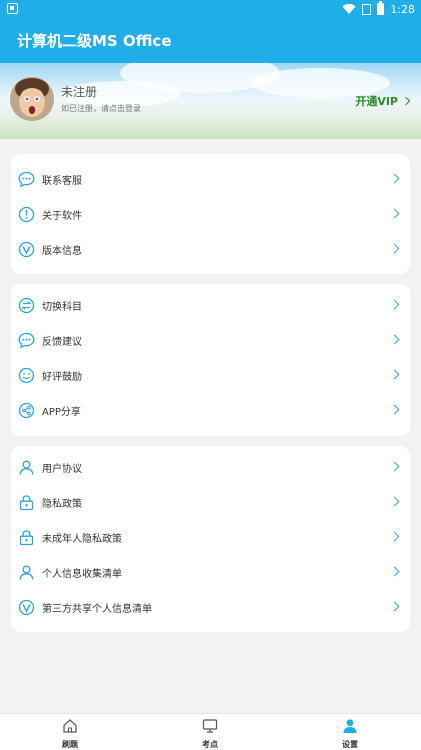 This screenshot has width=421, height=750. What do you see at coordinates (70, 726) in the screenshot?
I see `home-icon` at bounding box center [70, 726].